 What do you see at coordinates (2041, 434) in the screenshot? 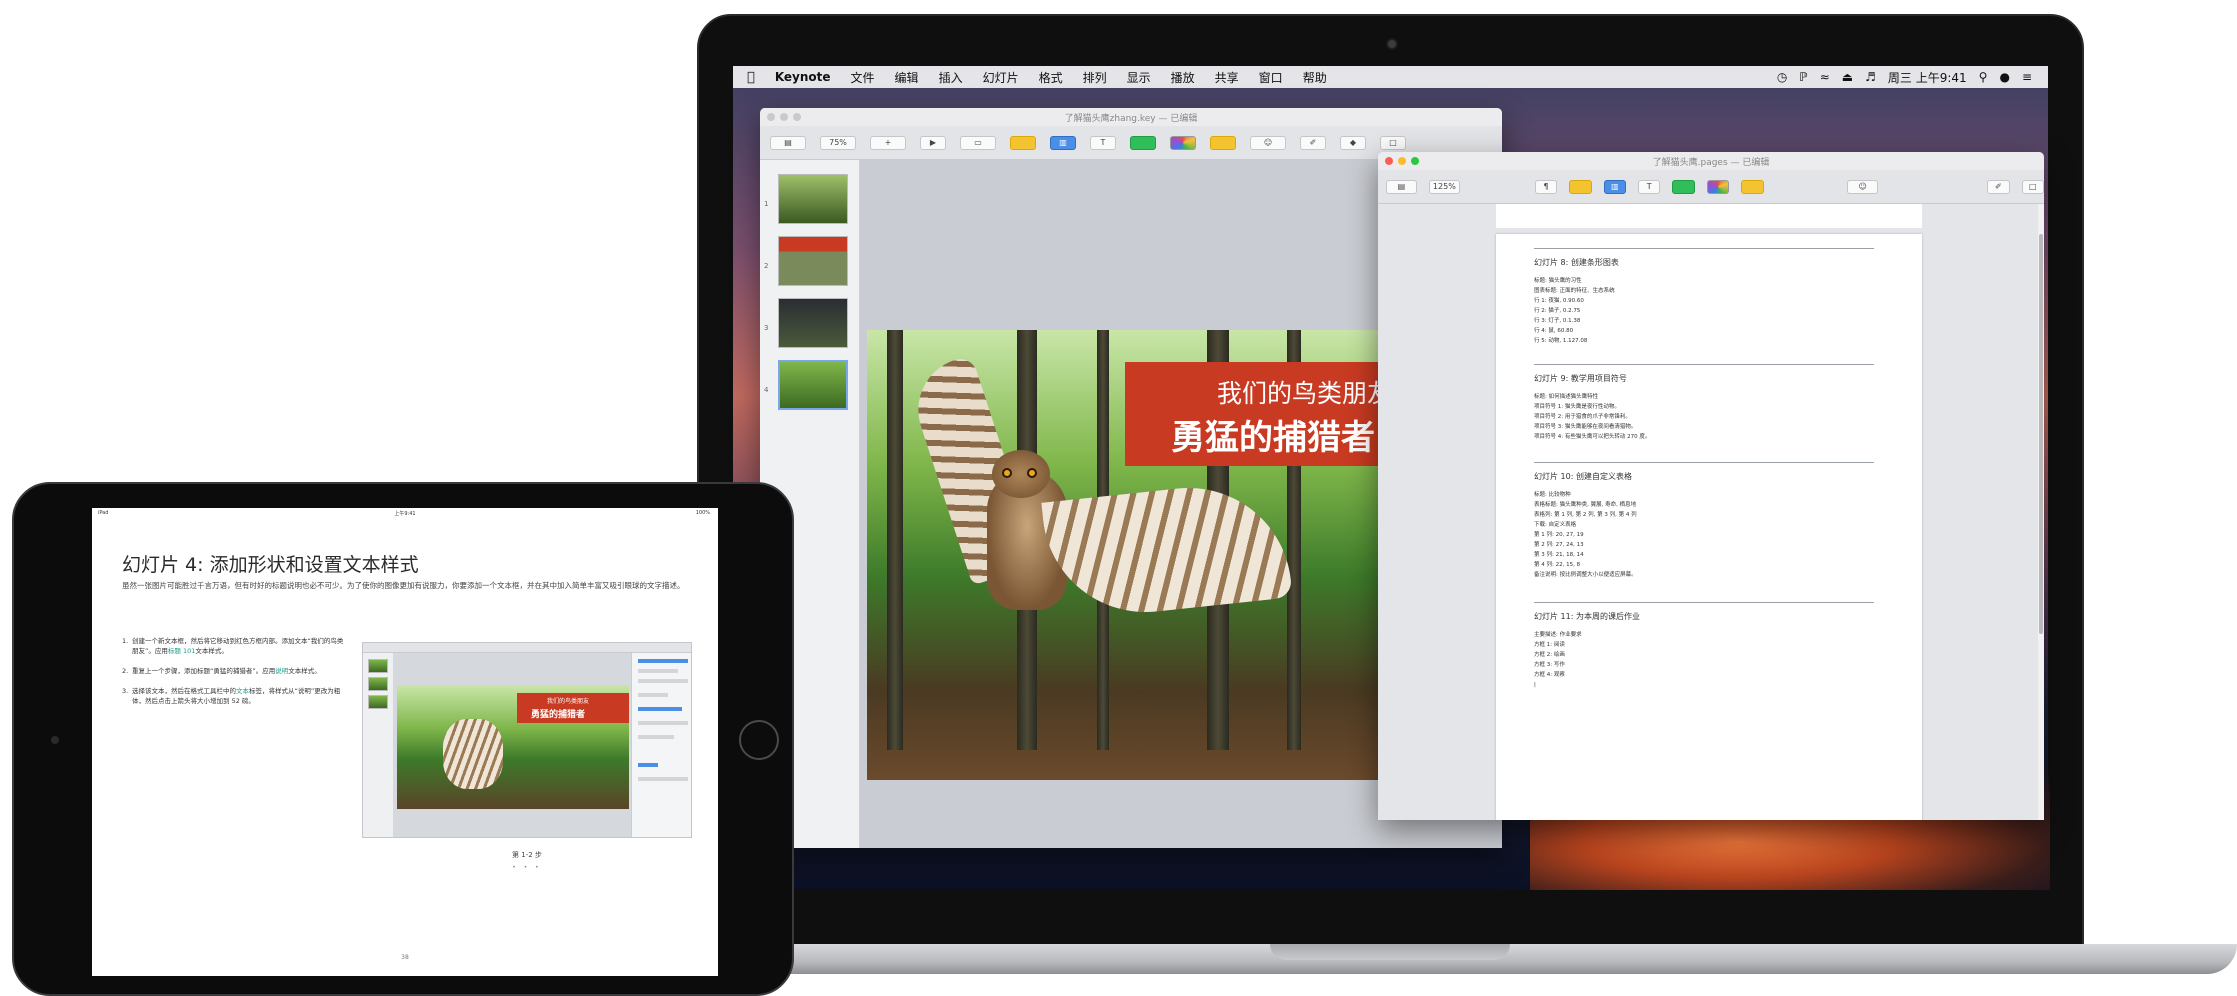
I see `scrollbar-knob` at bounding box center [2041, 434].